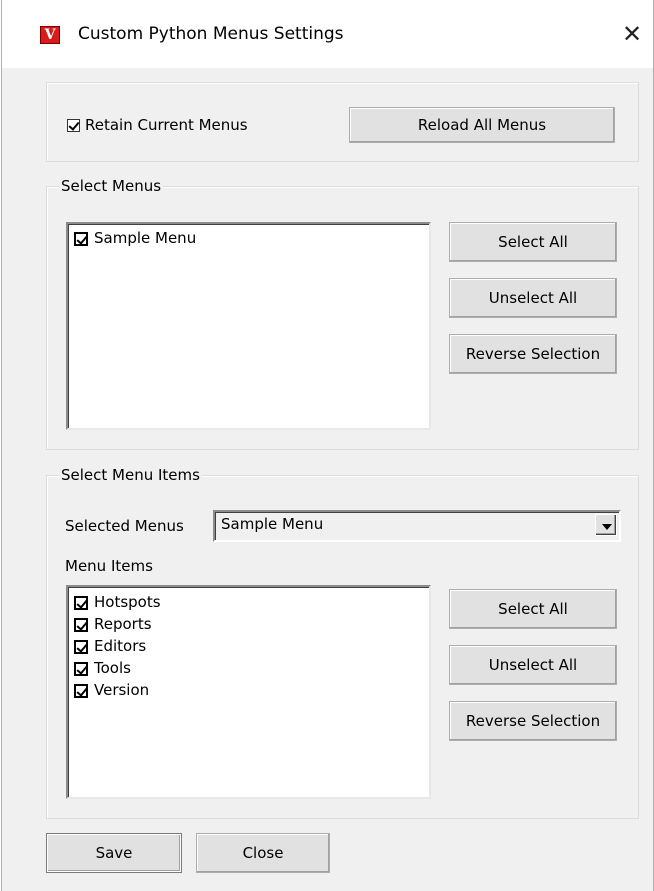 The image size is (654, 891). Describe the element at coordinates (123, 624) in the screenshot. I see `list-item-label: Reports` at that location.